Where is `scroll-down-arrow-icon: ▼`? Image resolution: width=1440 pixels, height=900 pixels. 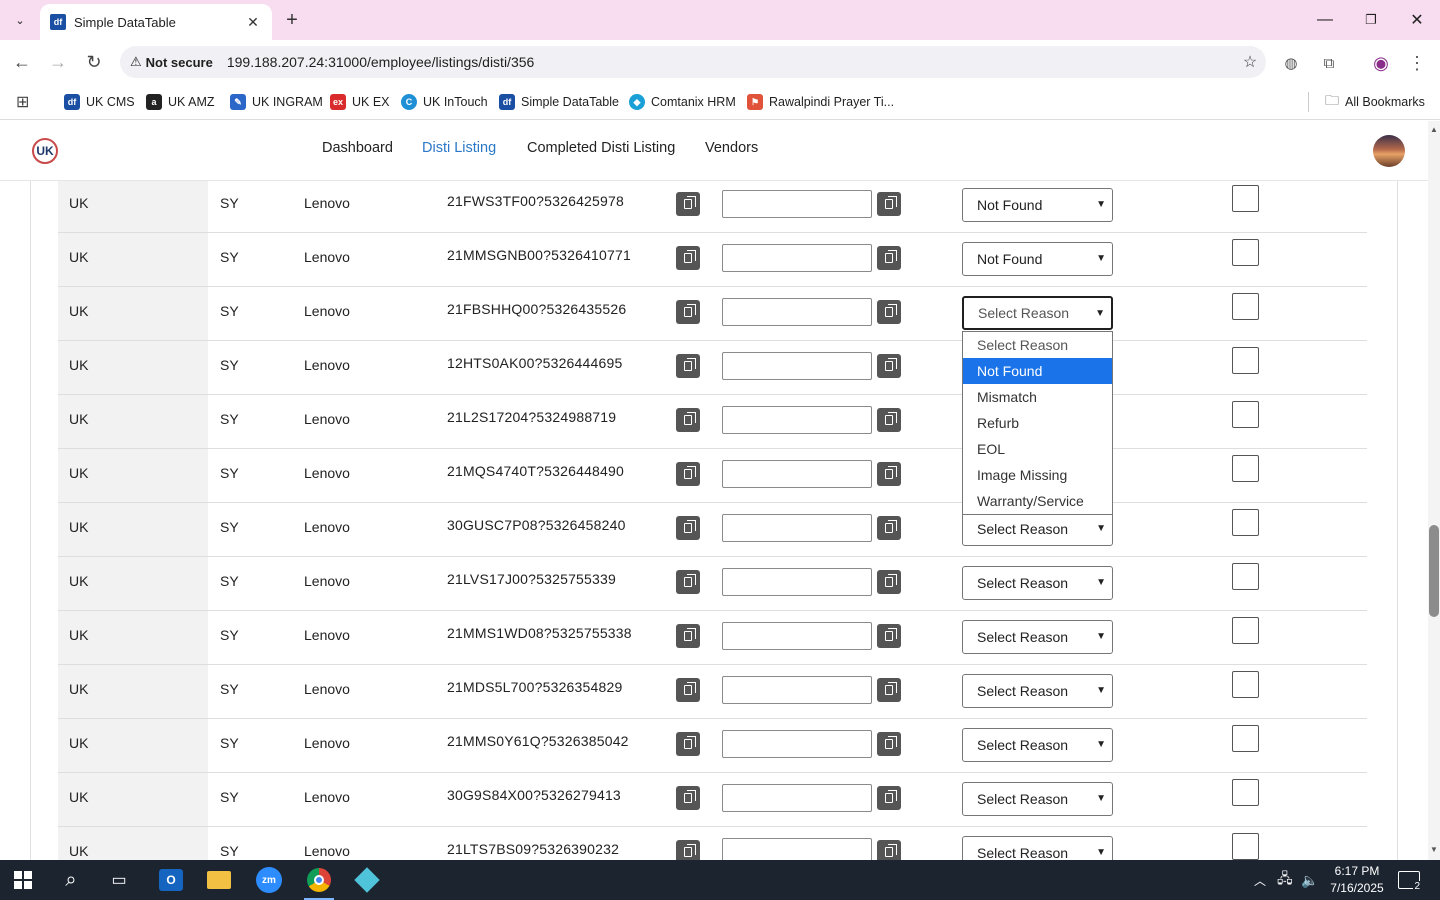
scroll-down-arrow-icon: ▼ is located at coordinates (1434, 849).